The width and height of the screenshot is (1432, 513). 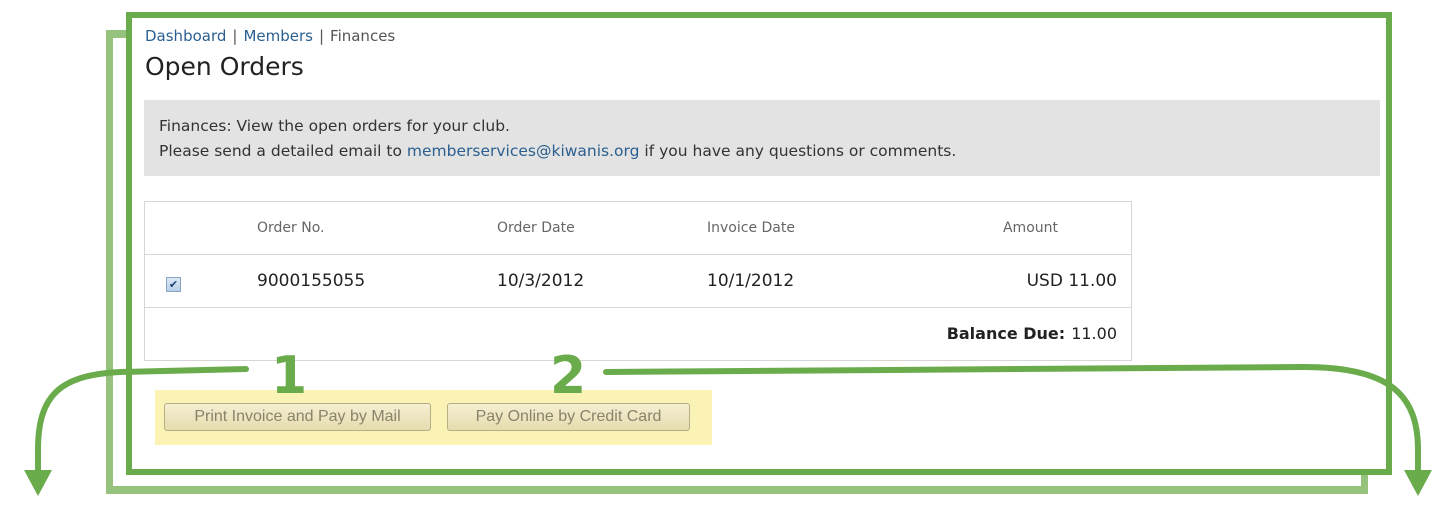 I want to click on arrow-left-path, so click(x=142, y=423).